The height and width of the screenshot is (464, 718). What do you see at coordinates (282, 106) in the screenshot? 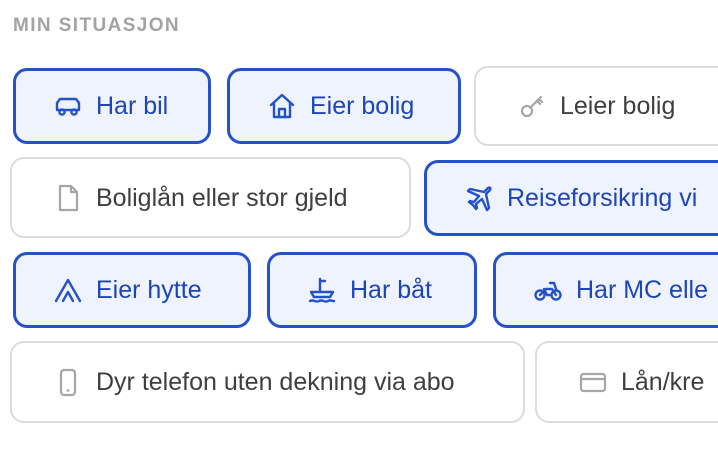
I see `house-icon` at bounding box center [282, 106].